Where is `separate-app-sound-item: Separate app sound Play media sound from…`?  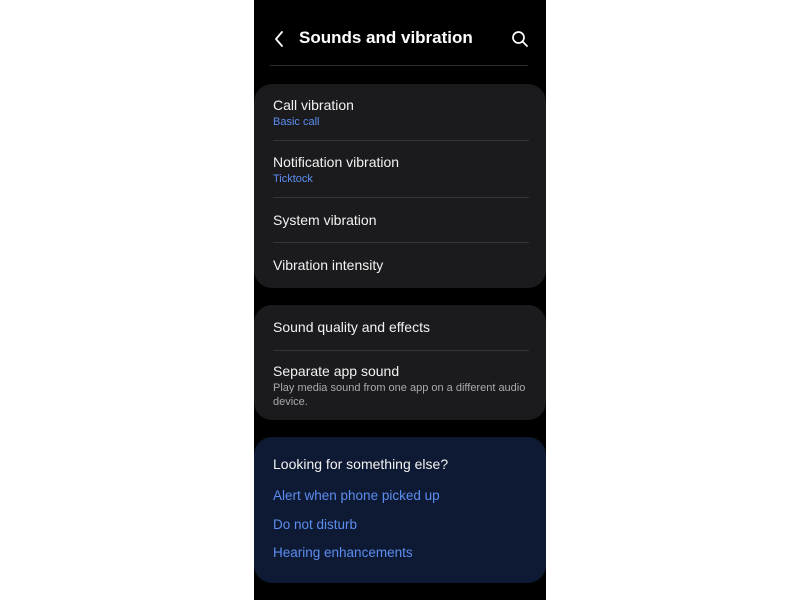 separate-app-sound-item: Separate app sound Play media sound from… is located at coordinates (400, 386).